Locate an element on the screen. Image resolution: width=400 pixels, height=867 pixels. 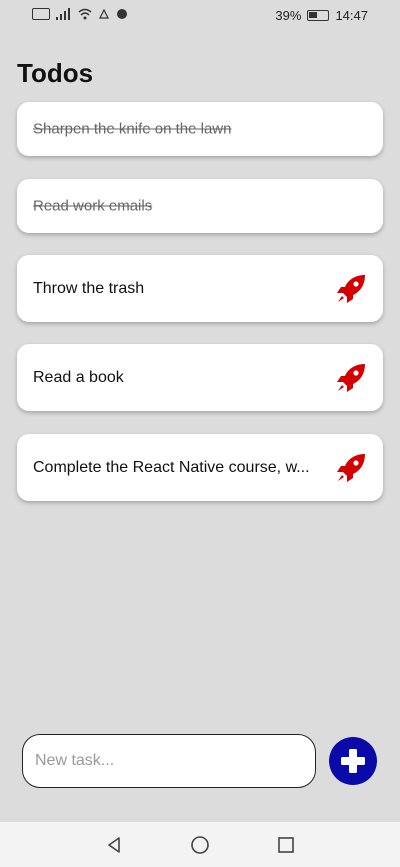
status-icons-left is located at coordinates (80, 14).